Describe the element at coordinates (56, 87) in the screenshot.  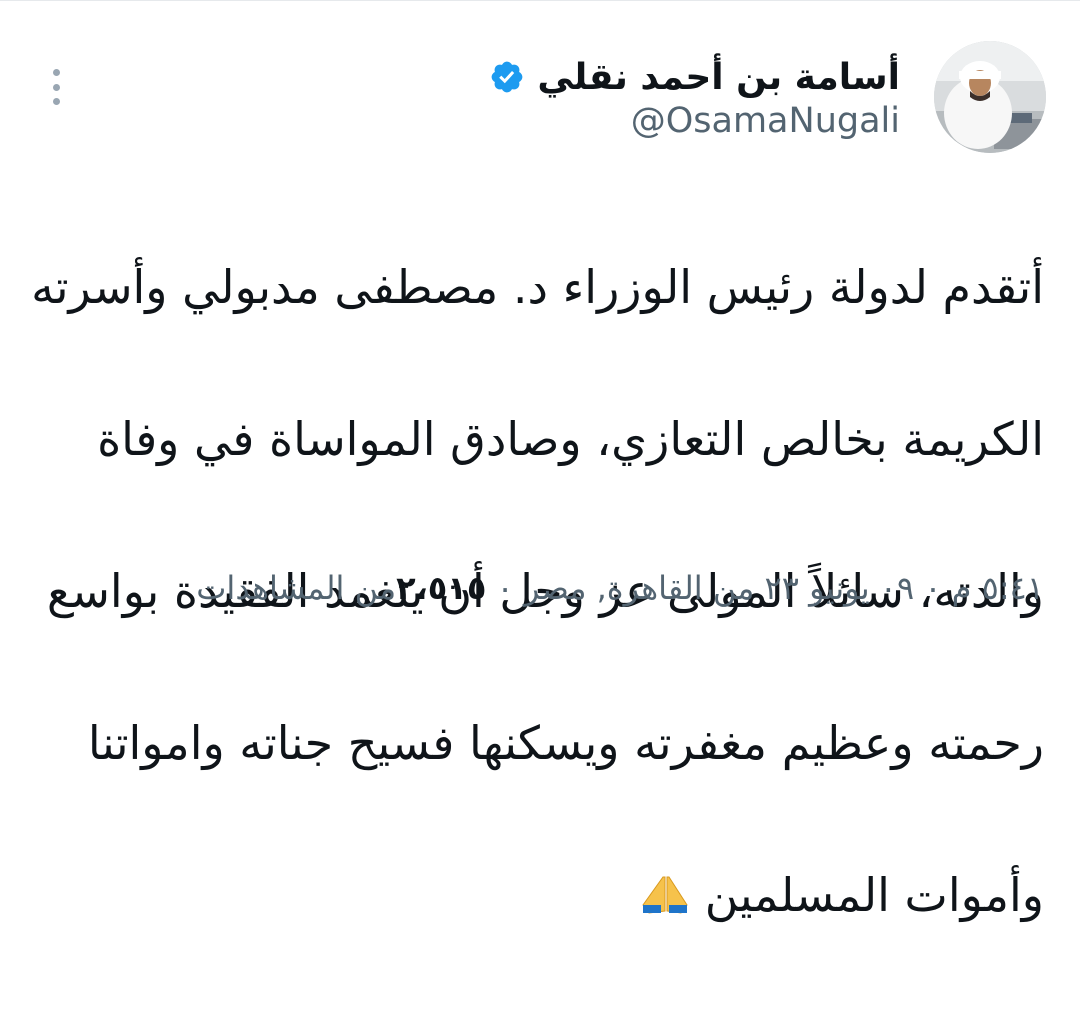
I see `more-options-icon` at that location.